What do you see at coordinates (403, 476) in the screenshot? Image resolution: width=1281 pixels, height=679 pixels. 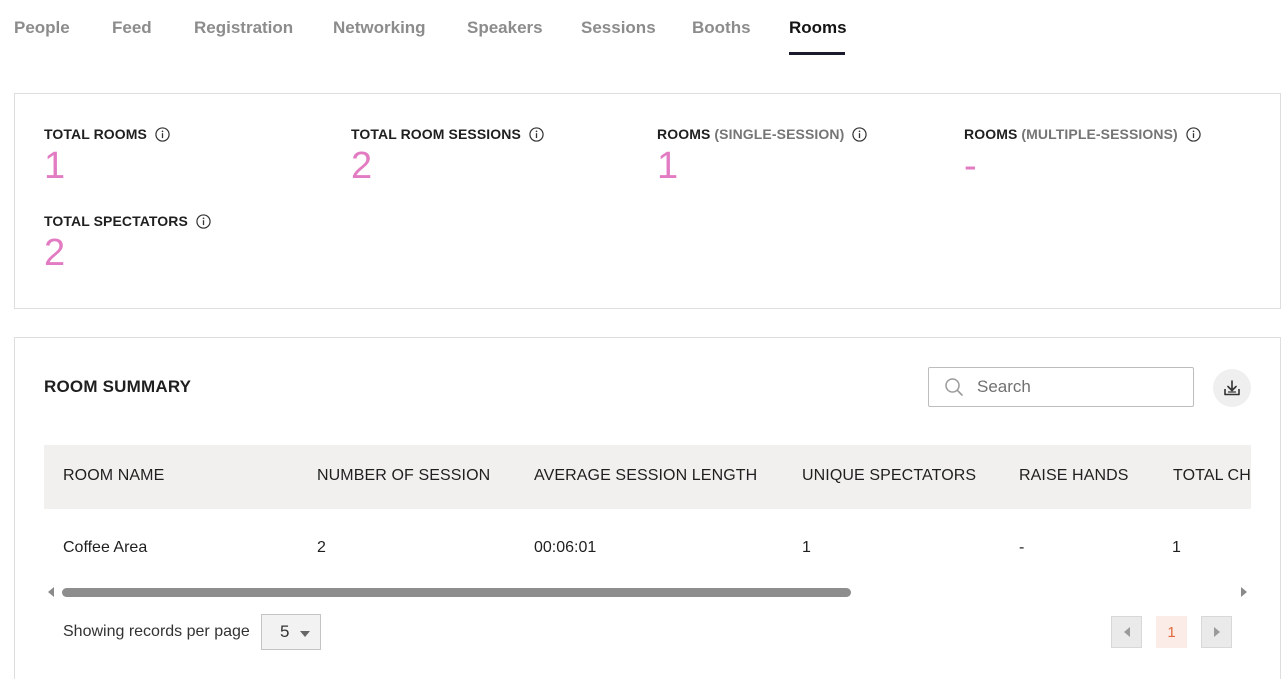 I see `column-header-number-of-session: NUMBER OF SESSION` at bounding box center [403, 476].